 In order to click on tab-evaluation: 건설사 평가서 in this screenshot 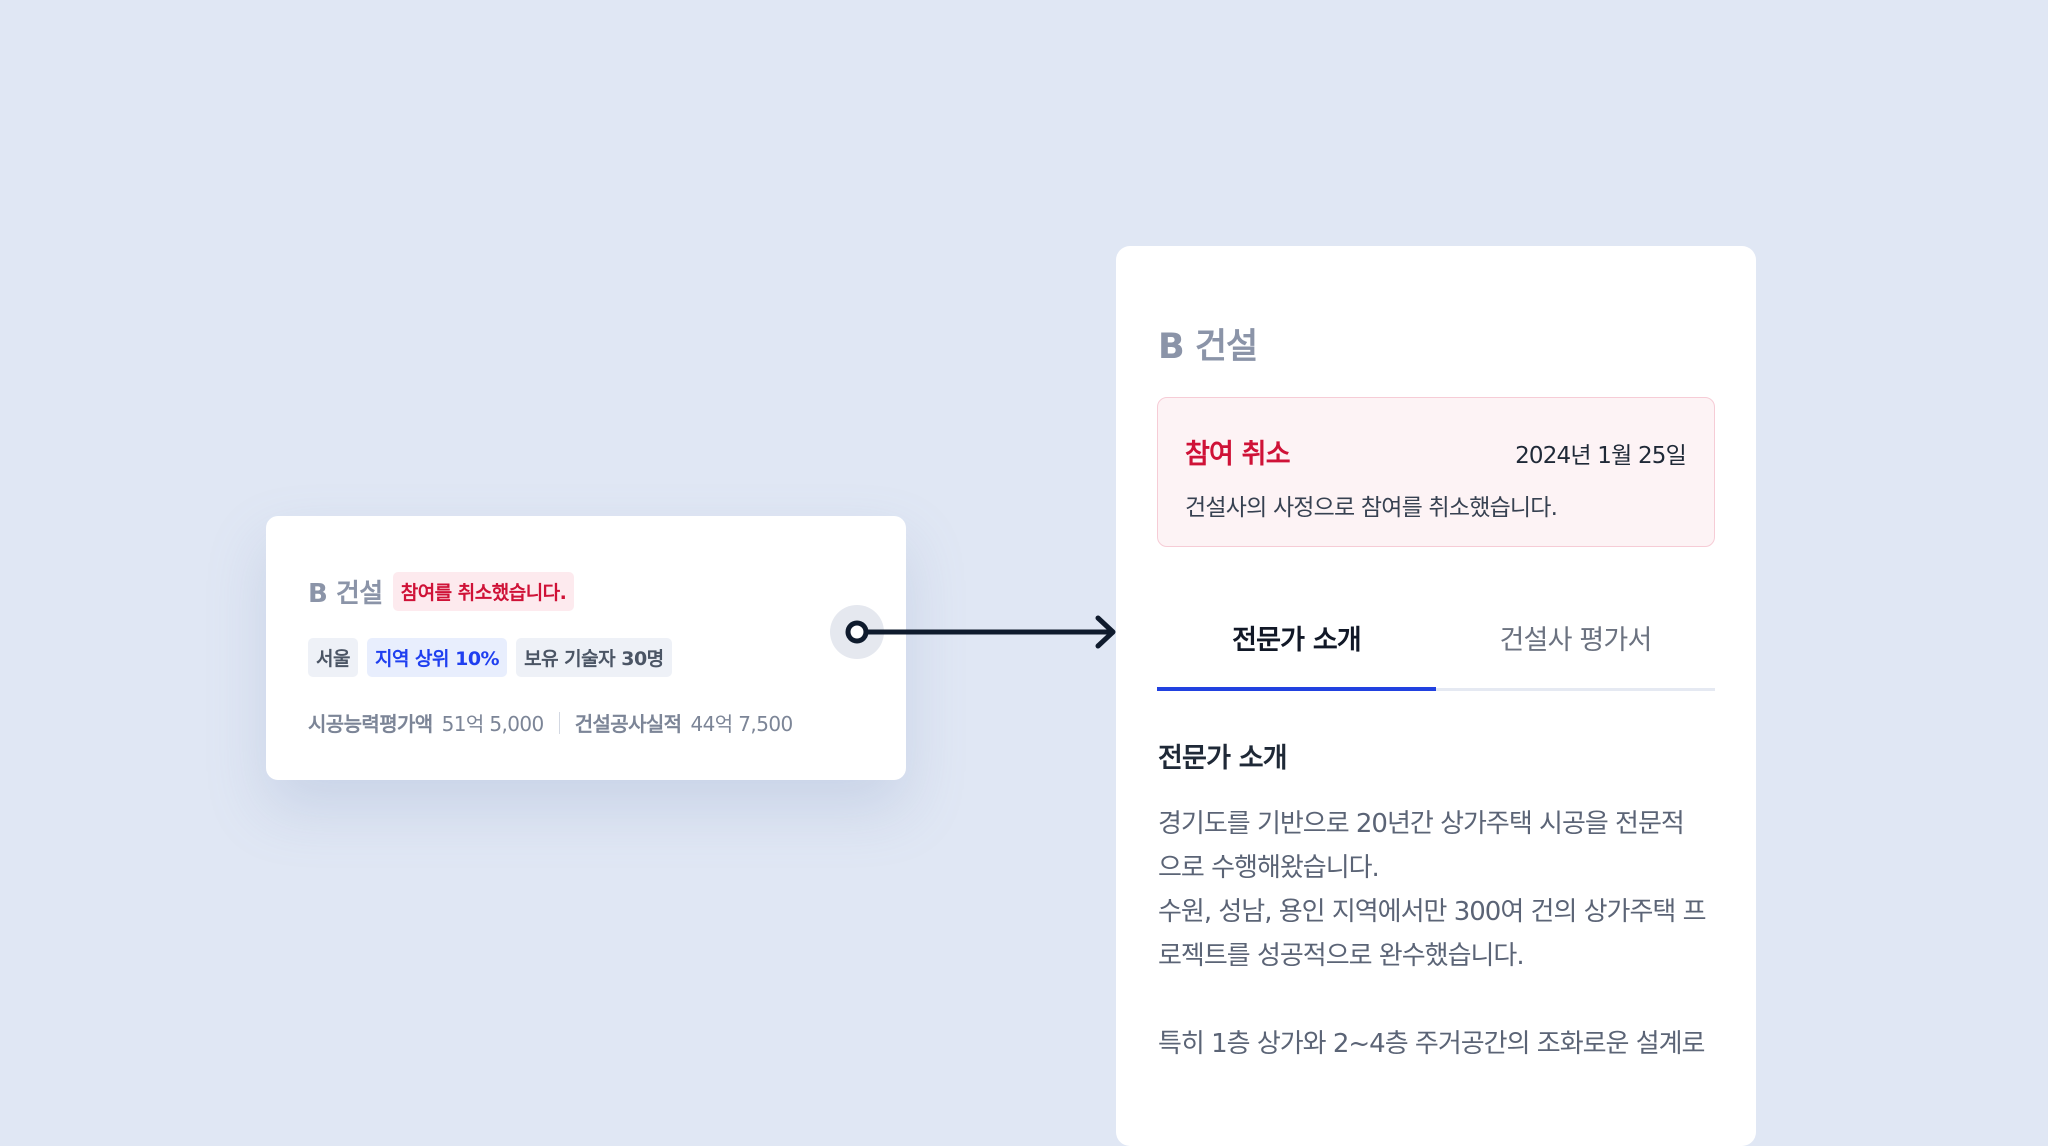, I will do `click(1575, 643)`.